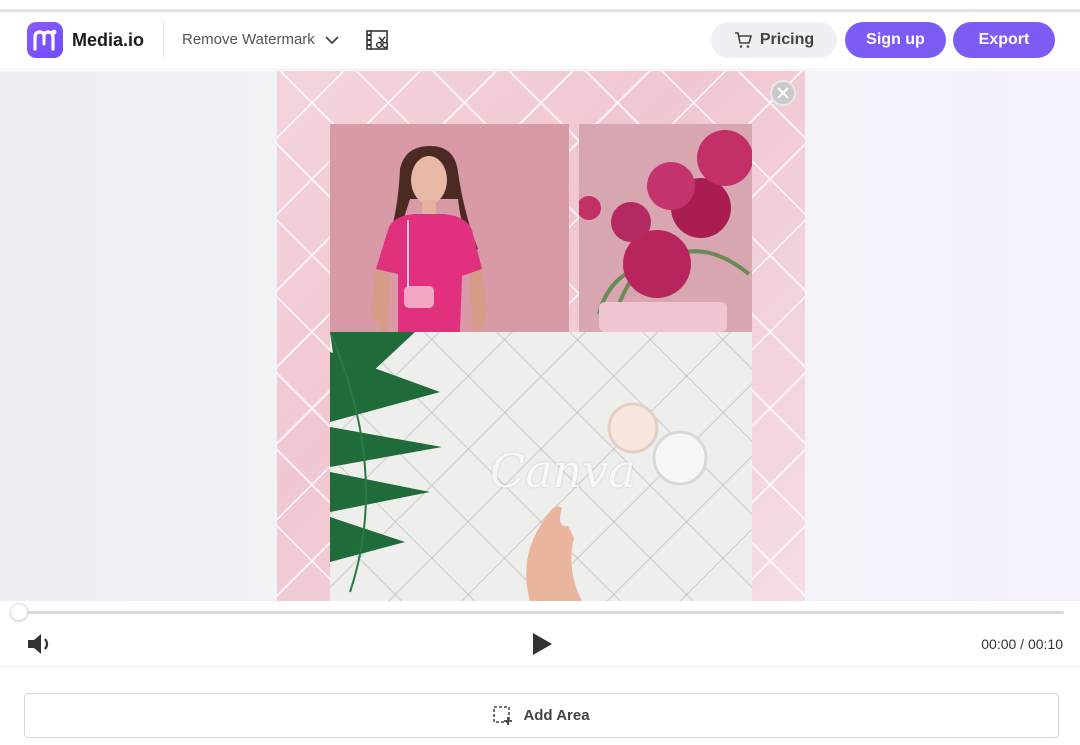  I want to click on photo-woman-pink-dress, so click(449, 228).